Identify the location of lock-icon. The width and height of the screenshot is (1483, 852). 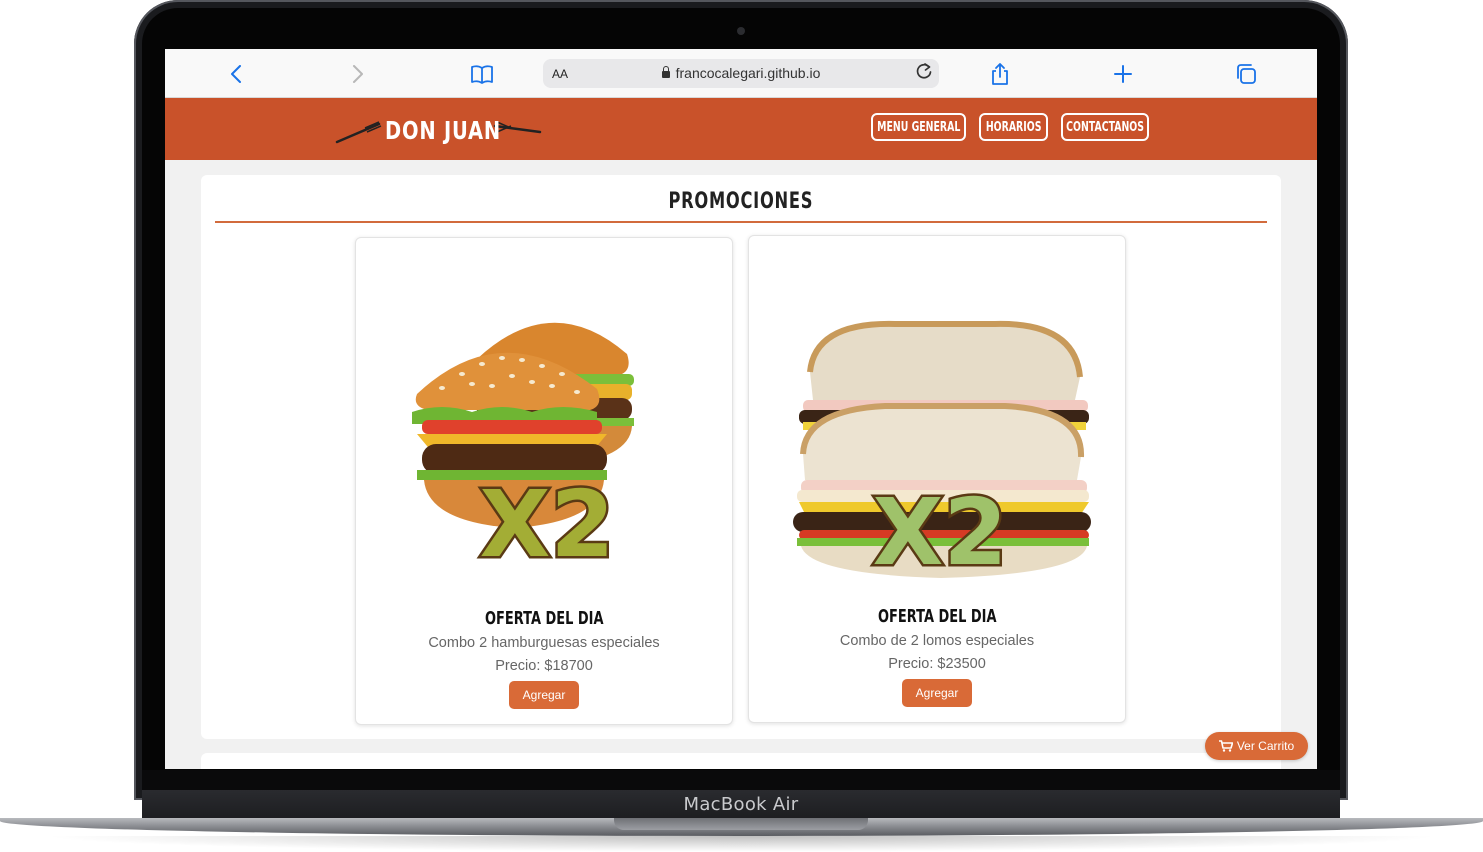
(665, 72).